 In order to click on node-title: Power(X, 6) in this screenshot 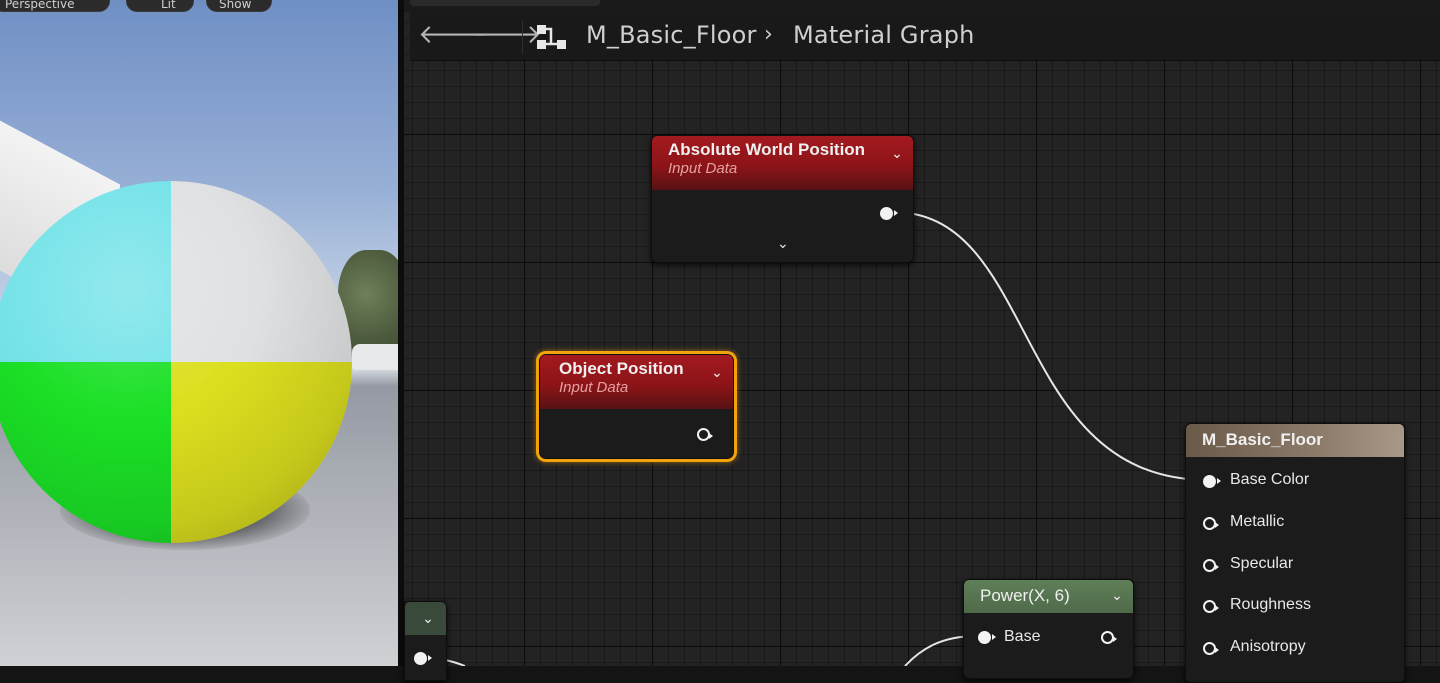, I will do `click(1025, 595)`.